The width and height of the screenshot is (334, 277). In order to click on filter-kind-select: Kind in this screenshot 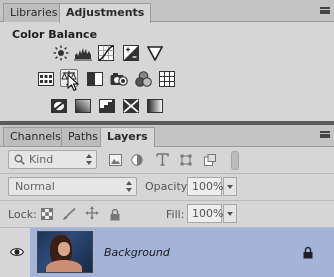, I will do `click(52, 159)`.